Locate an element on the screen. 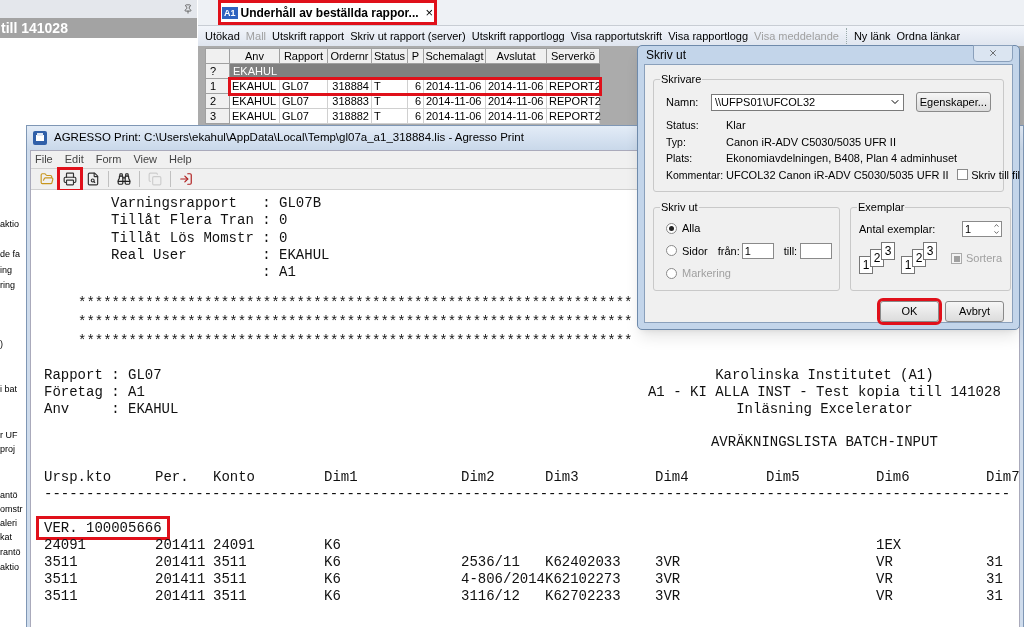  table-cell-text: 3VR is located at coordinates (668, 580).